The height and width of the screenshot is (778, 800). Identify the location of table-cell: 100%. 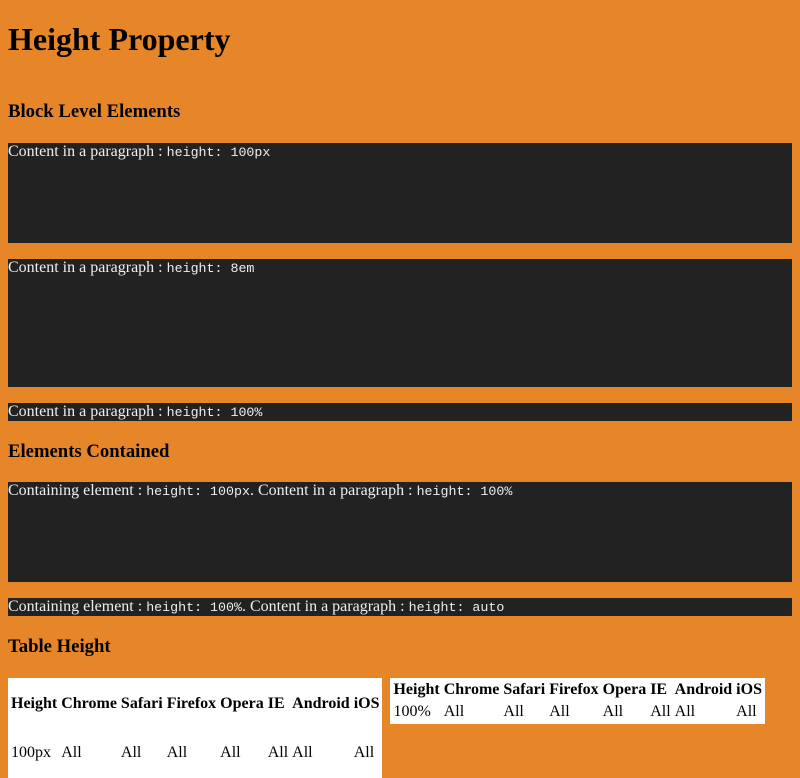
(412, 711).